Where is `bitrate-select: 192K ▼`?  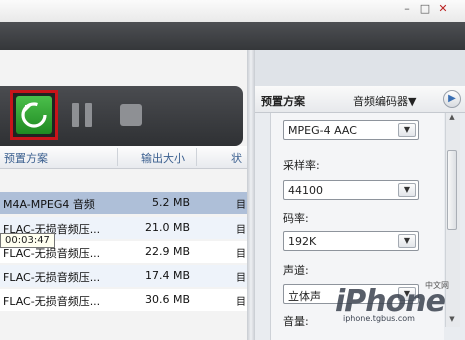 bitrate-select: 192K ▼ is located at coordinates (351, 241).